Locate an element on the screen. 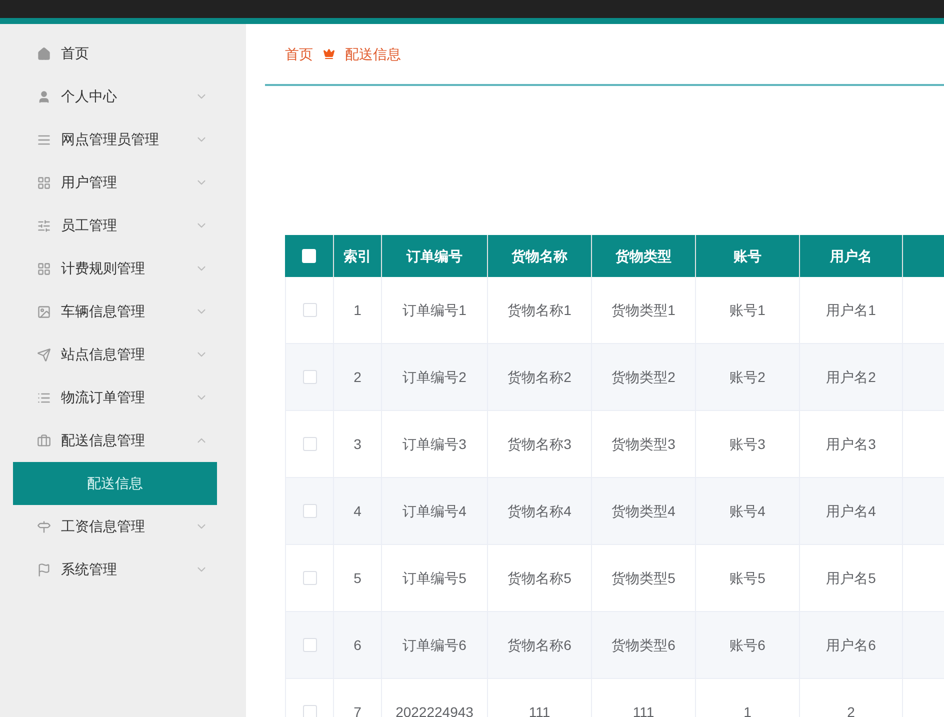 The height and width of the screenshot is (717, 944). sidebar-item: 配送信息管理 is located at coordinates (123, 440).